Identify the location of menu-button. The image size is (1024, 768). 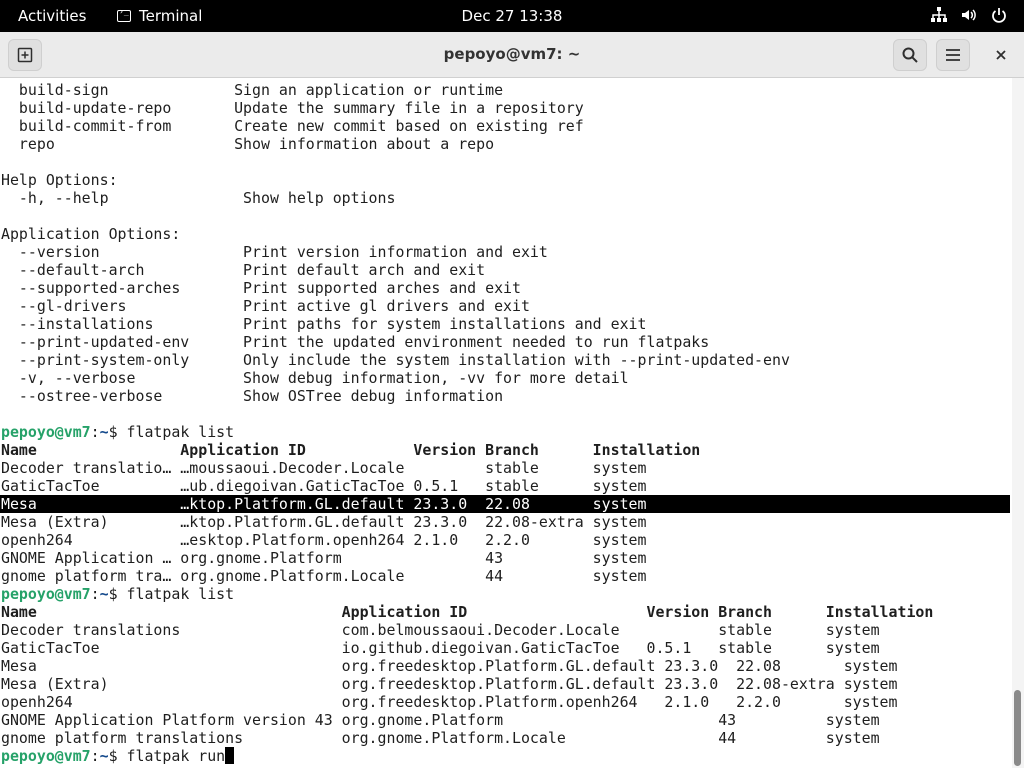
(953, 55).